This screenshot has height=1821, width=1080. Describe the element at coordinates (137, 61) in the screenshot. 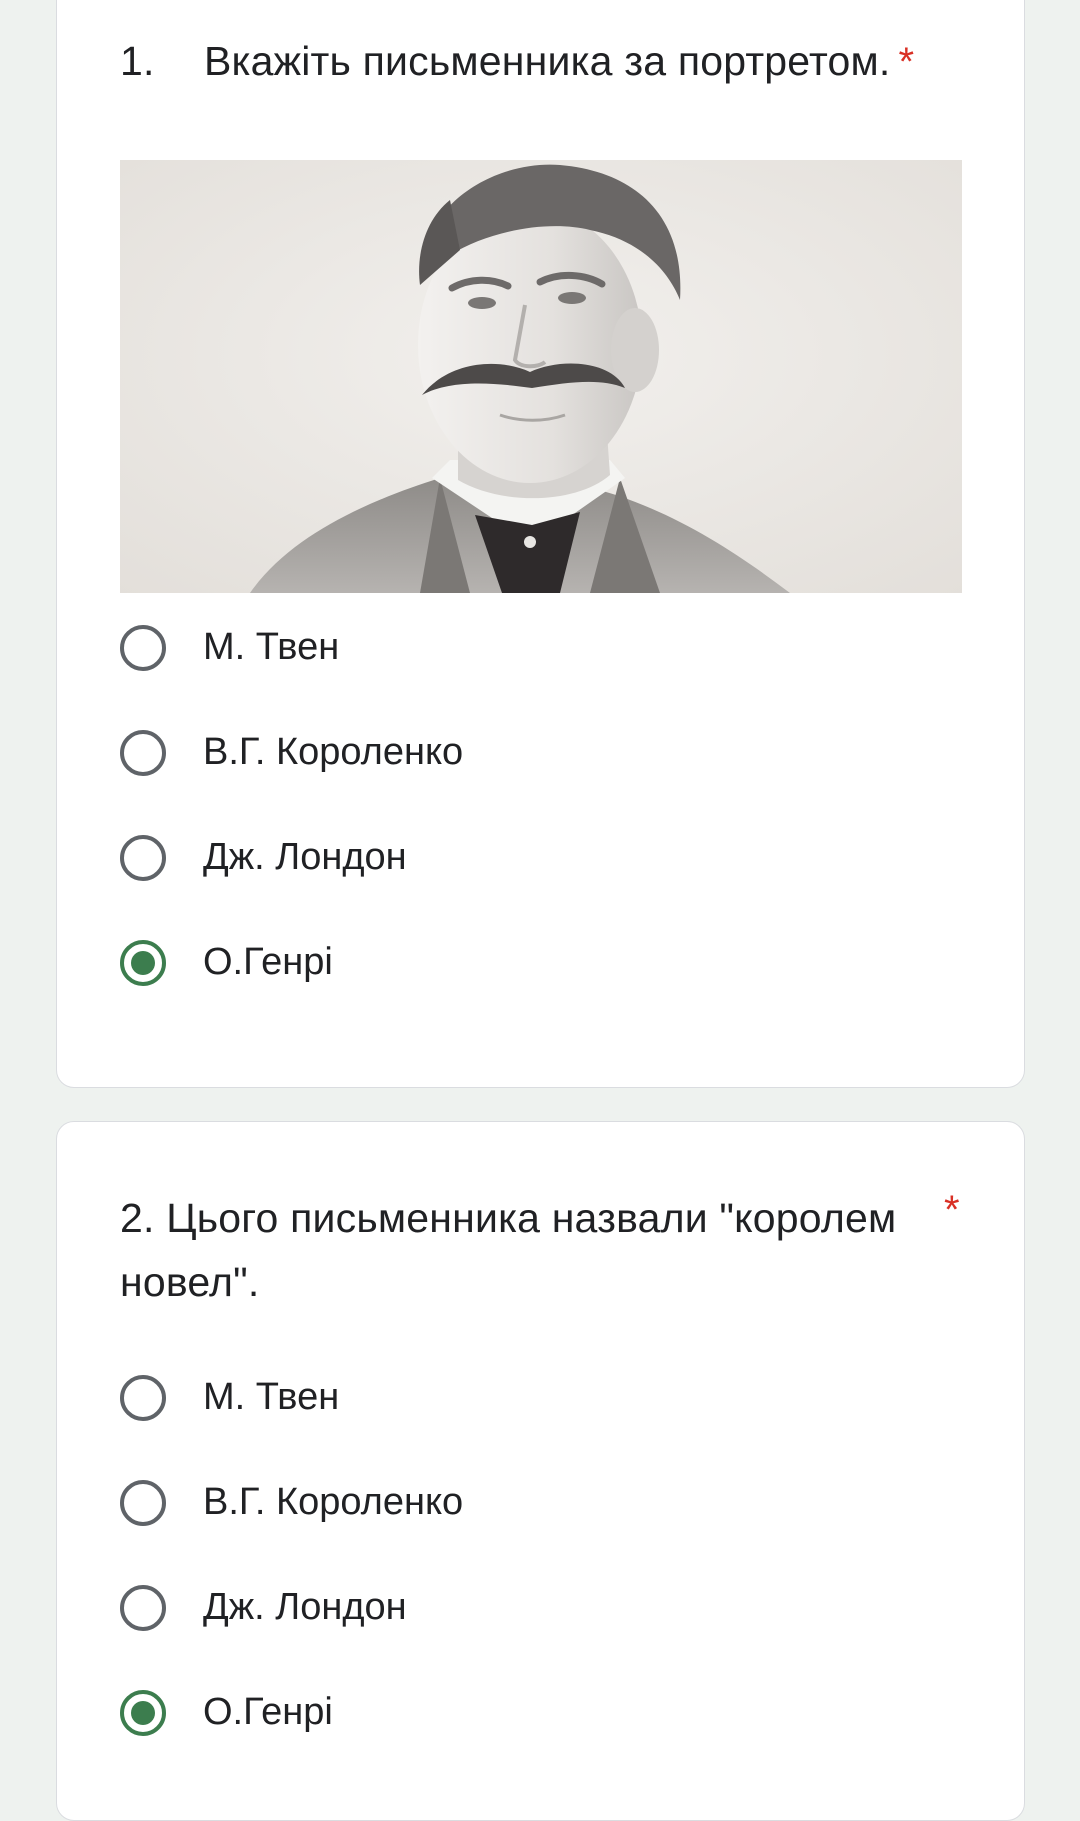

I see `question-number: 1.` at that location.